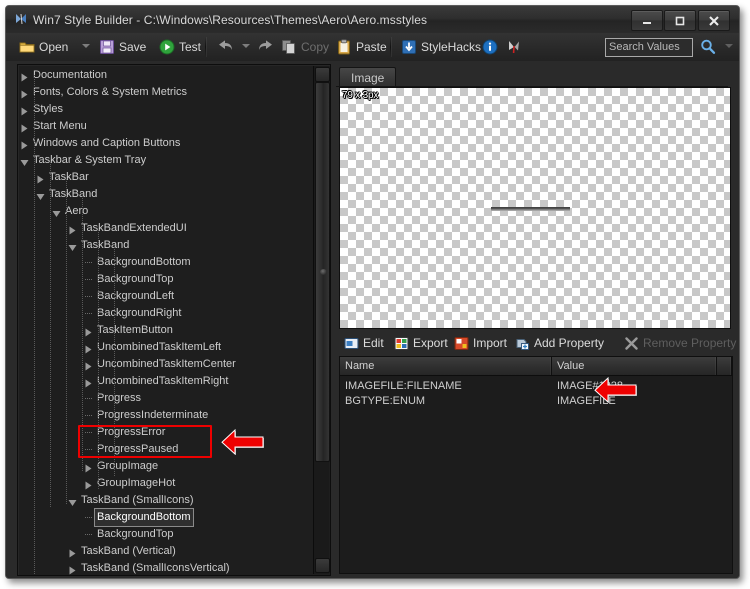  Describe the element at coordinates (166, 211) in the screenshot. I see `tree-item-aero: Aero` at that location.